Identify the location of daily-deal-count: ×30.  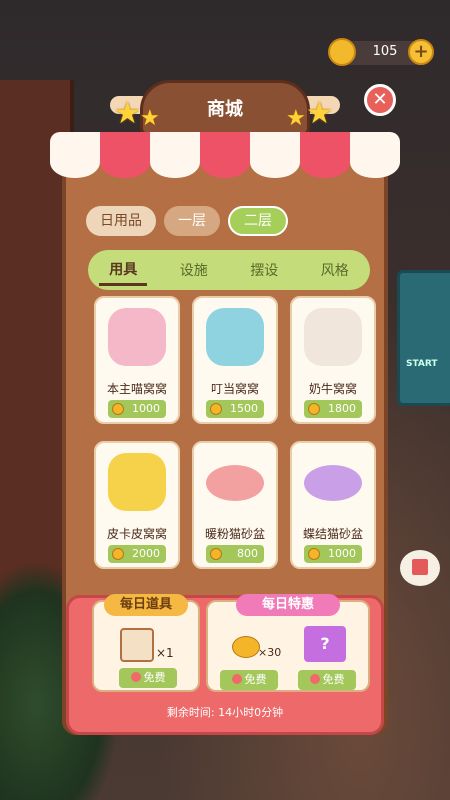
(270, 652).